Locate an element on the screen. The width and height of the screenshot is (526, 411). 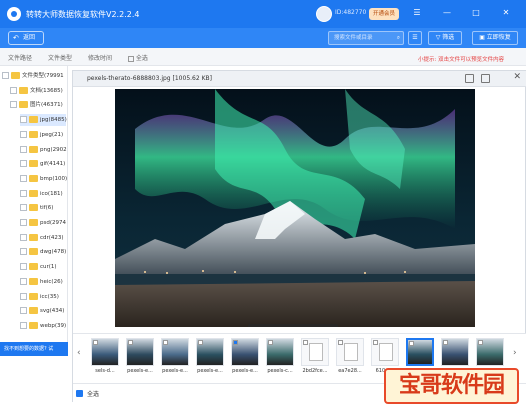
tree-item: ico(181) is located at coordinates (43, 194).